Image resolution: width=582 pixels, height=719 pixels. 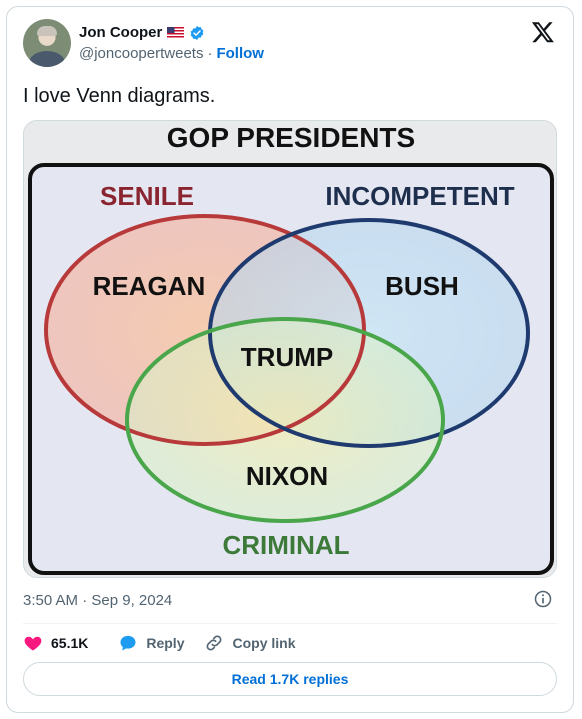 What do you see at coordinates (97, 600) in the screenshot?
I see `tweet-timestamp: 3:50 AM · Sep 9, 2024` at bounding box center [97, 600].